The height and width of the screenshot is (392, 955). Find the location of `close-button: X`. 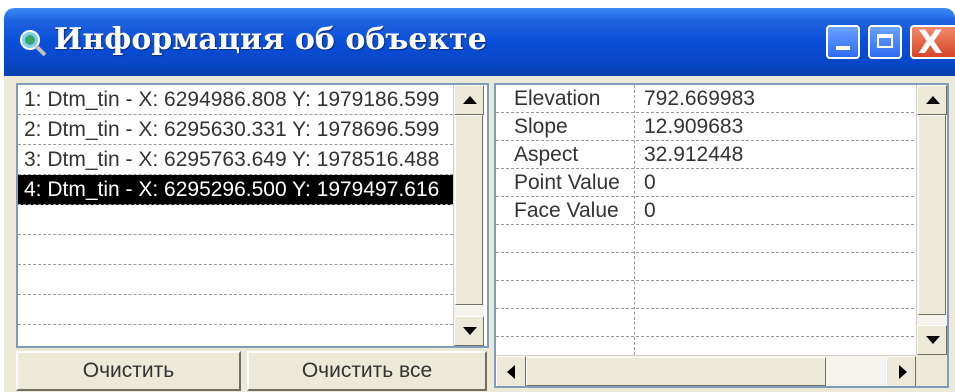

close-button: X is located at coordinates (932, 42).